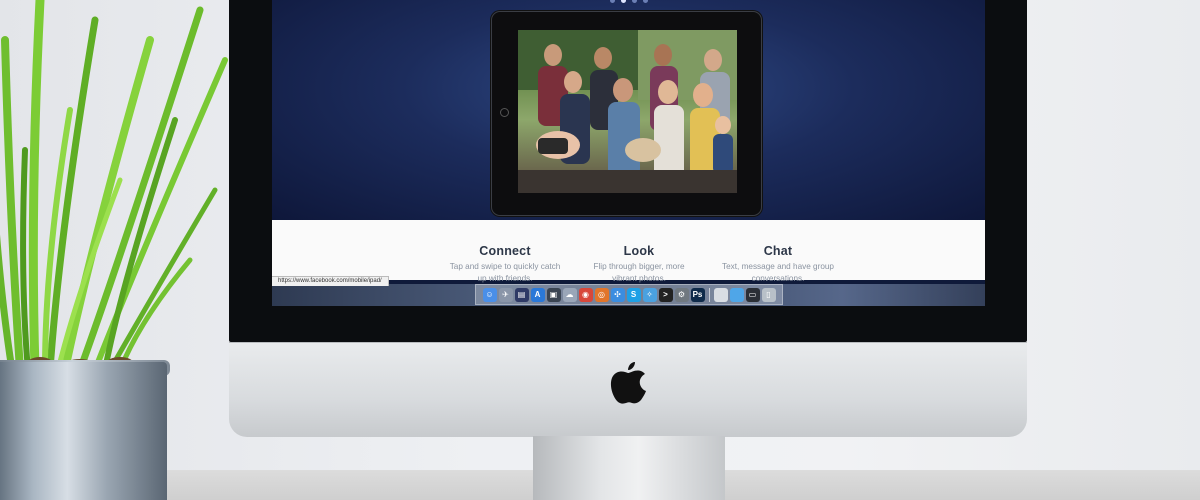 This screenshot has width=1200, height=500. I want to click on feature-title: Look, so click(639, 251).